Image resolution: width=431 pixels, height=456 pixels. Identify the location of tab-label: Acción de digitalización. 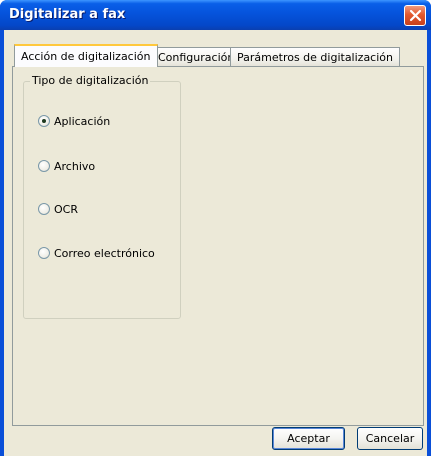
(86, 56).